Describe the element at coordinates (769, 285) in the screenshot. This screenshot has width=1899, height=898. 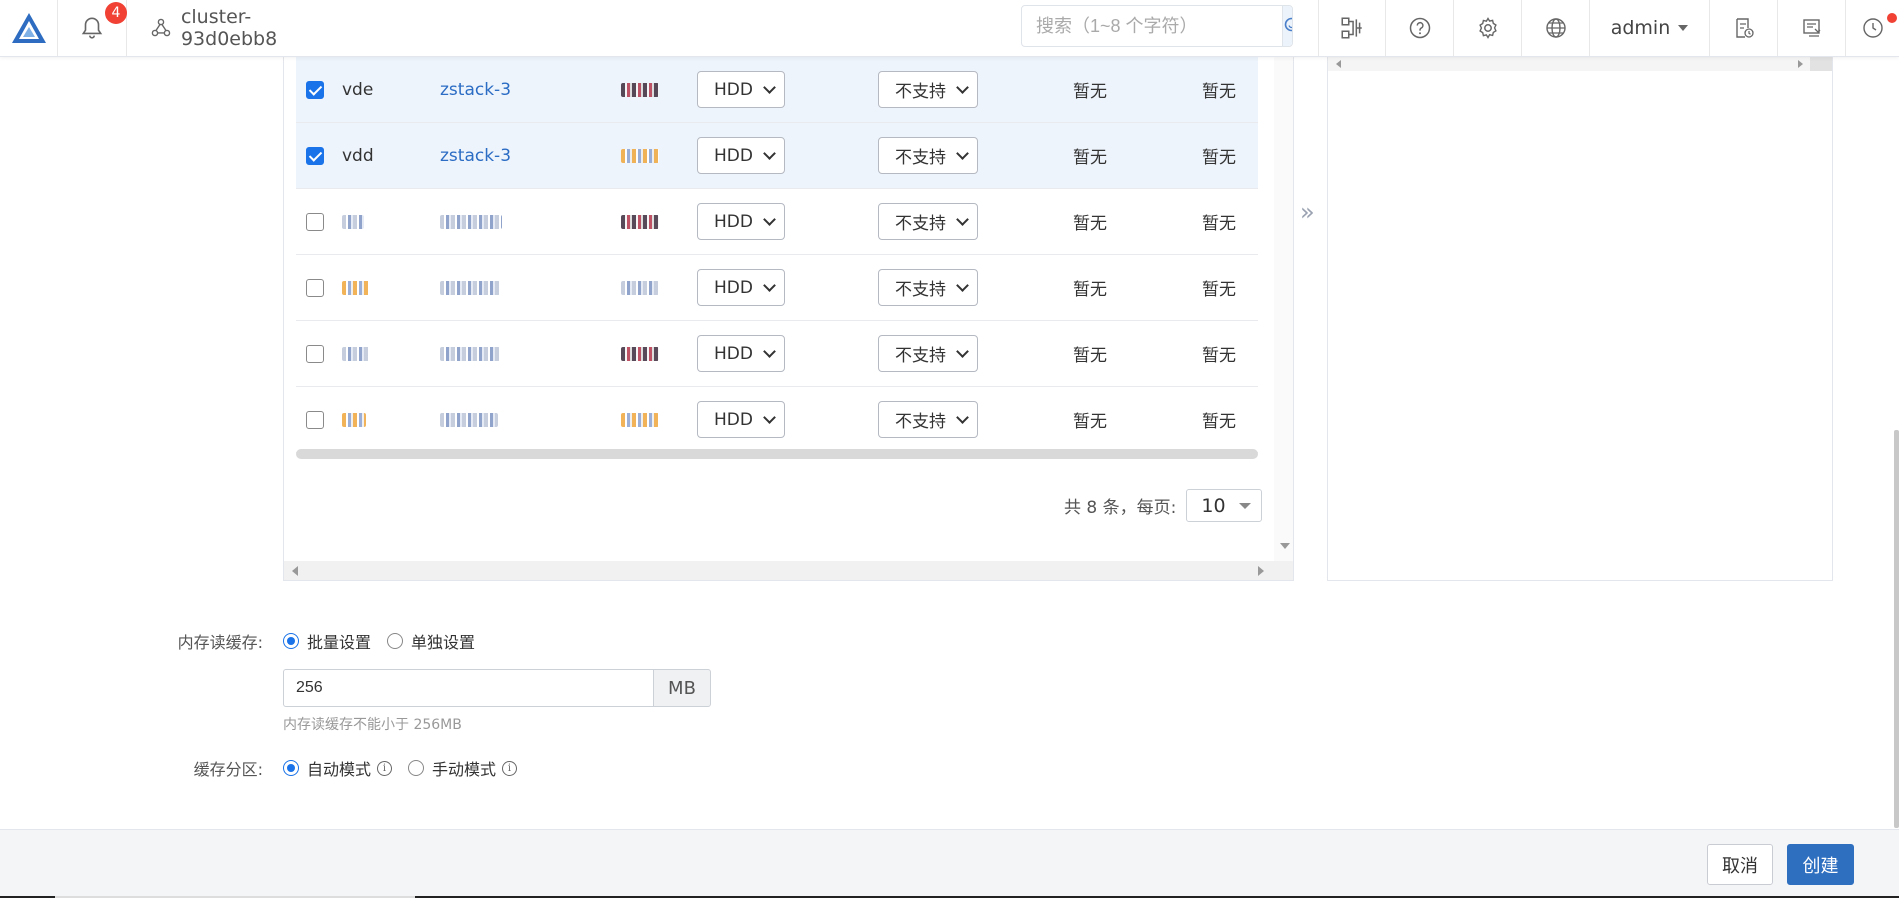
I see `chevron-down-icon` at that location.